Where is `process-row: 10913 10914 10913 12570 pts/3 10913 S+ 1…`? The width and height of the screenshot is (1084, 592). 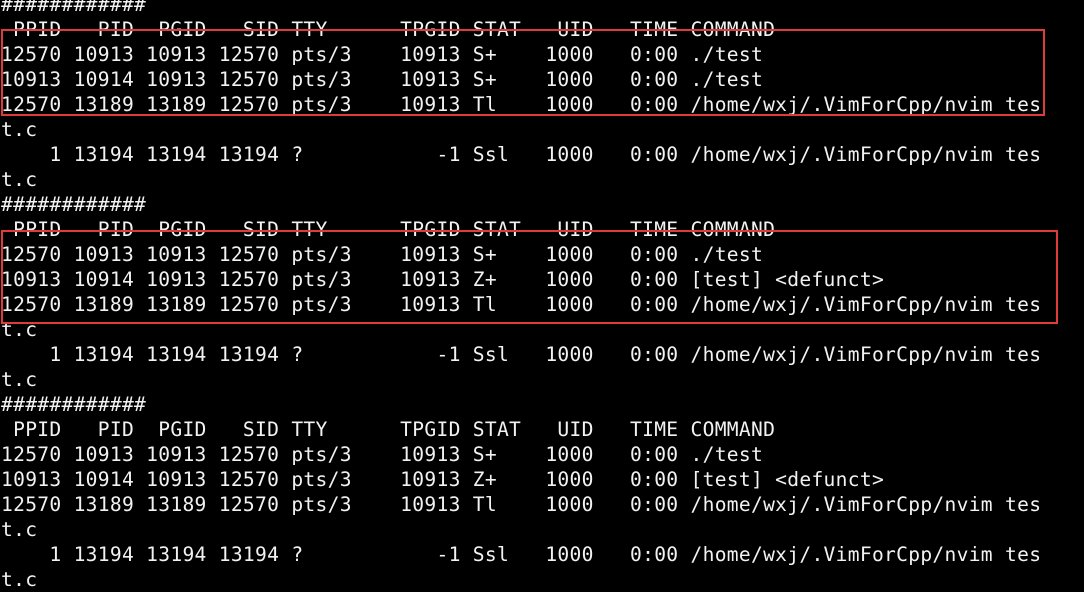
process-row: 10913 10914 10913 12570 pts/3 10913 S+ 1… is located at coordinates (382, 79).